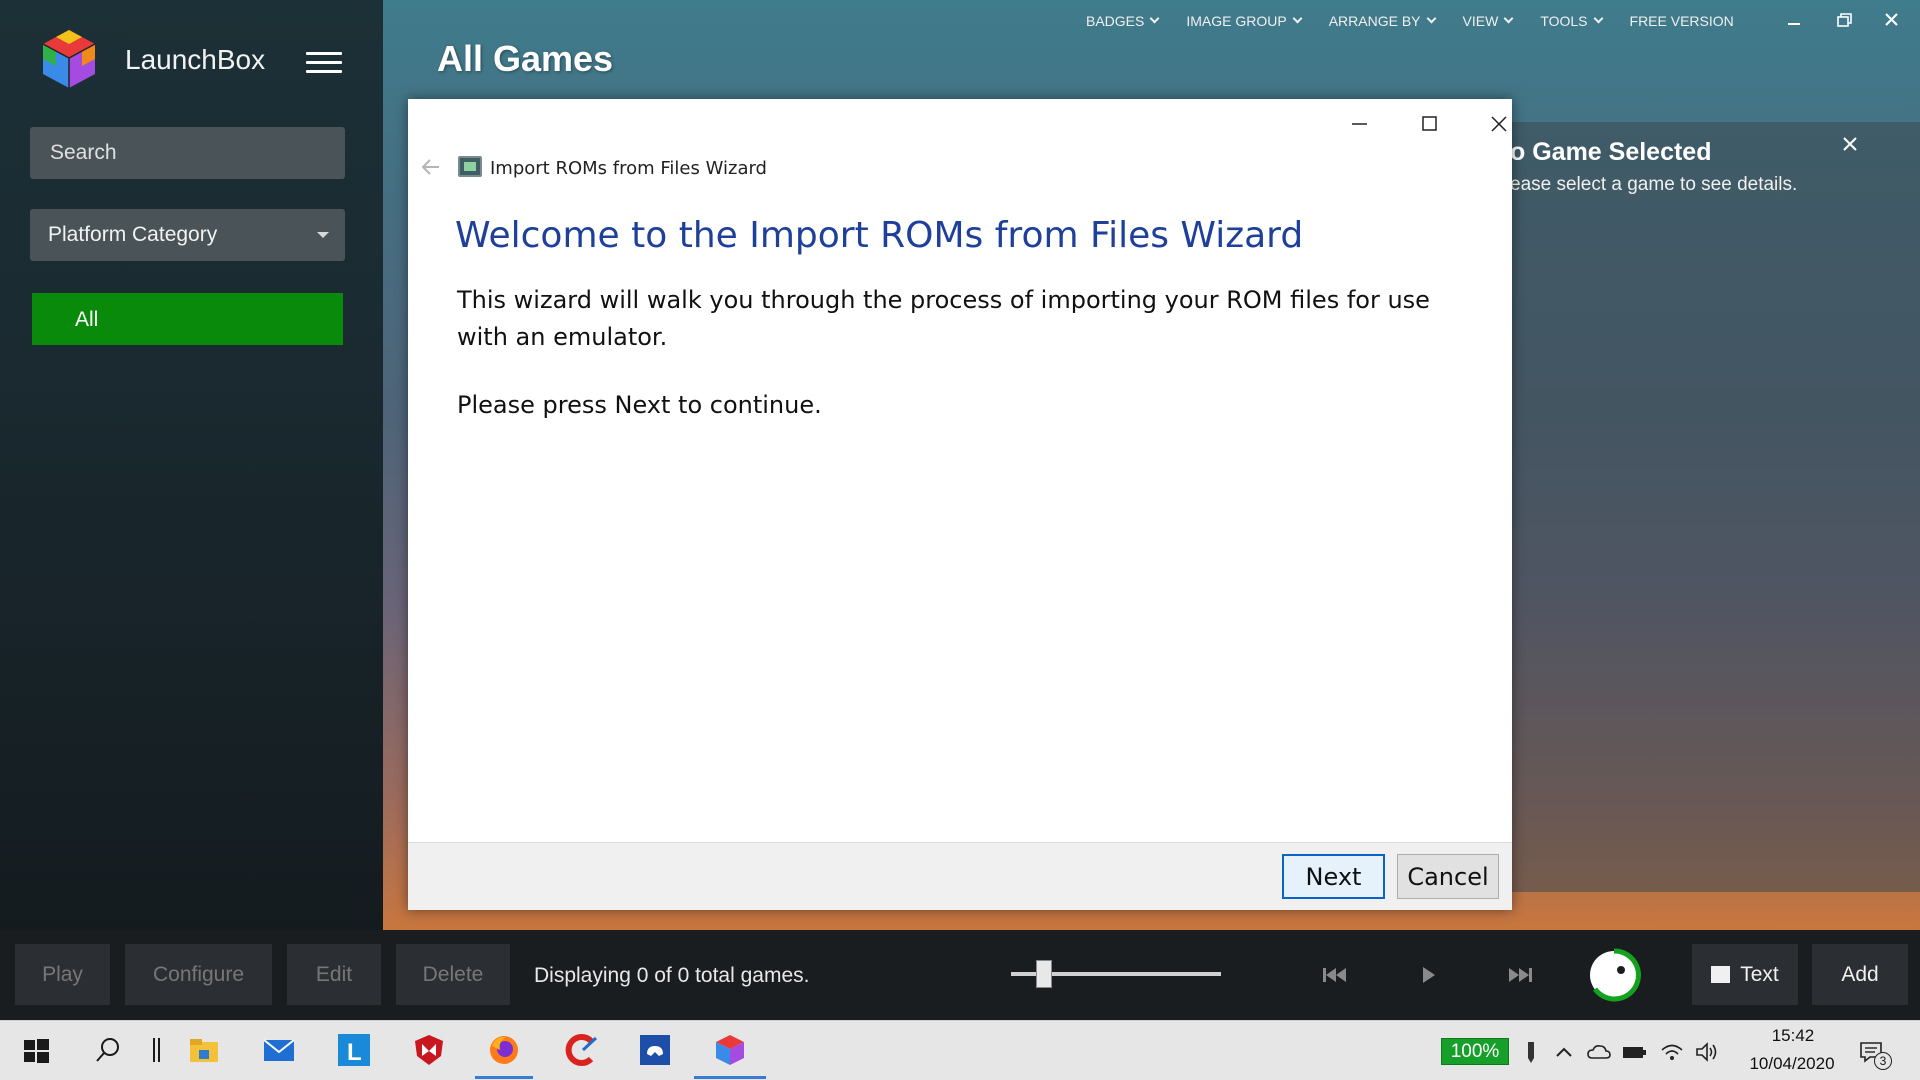 The height and width of the screenshot is (1080, 1920). What do you see at coordinates (108, 1050) in the screenshot?
I see `search-icon` at bounding box center [108, 1050].